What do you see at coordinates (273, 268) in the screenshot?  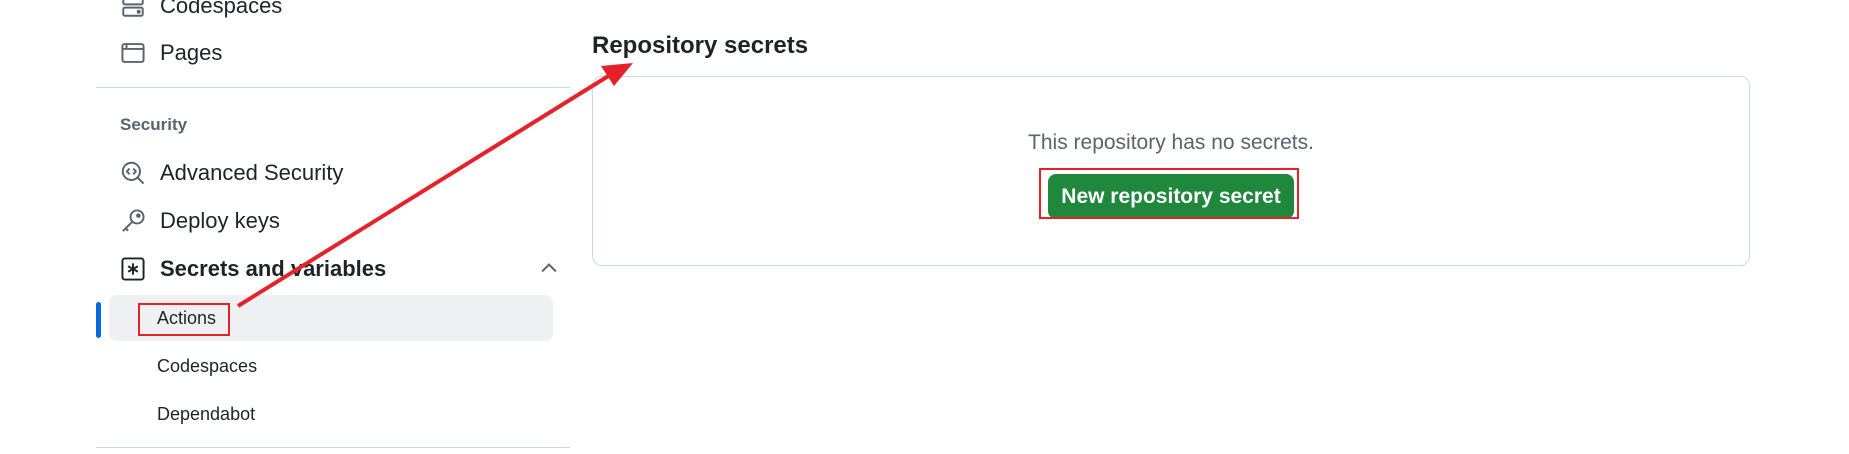 I see `sidebar-item-label: Secrets and variables` at bounding box center [273, 268].